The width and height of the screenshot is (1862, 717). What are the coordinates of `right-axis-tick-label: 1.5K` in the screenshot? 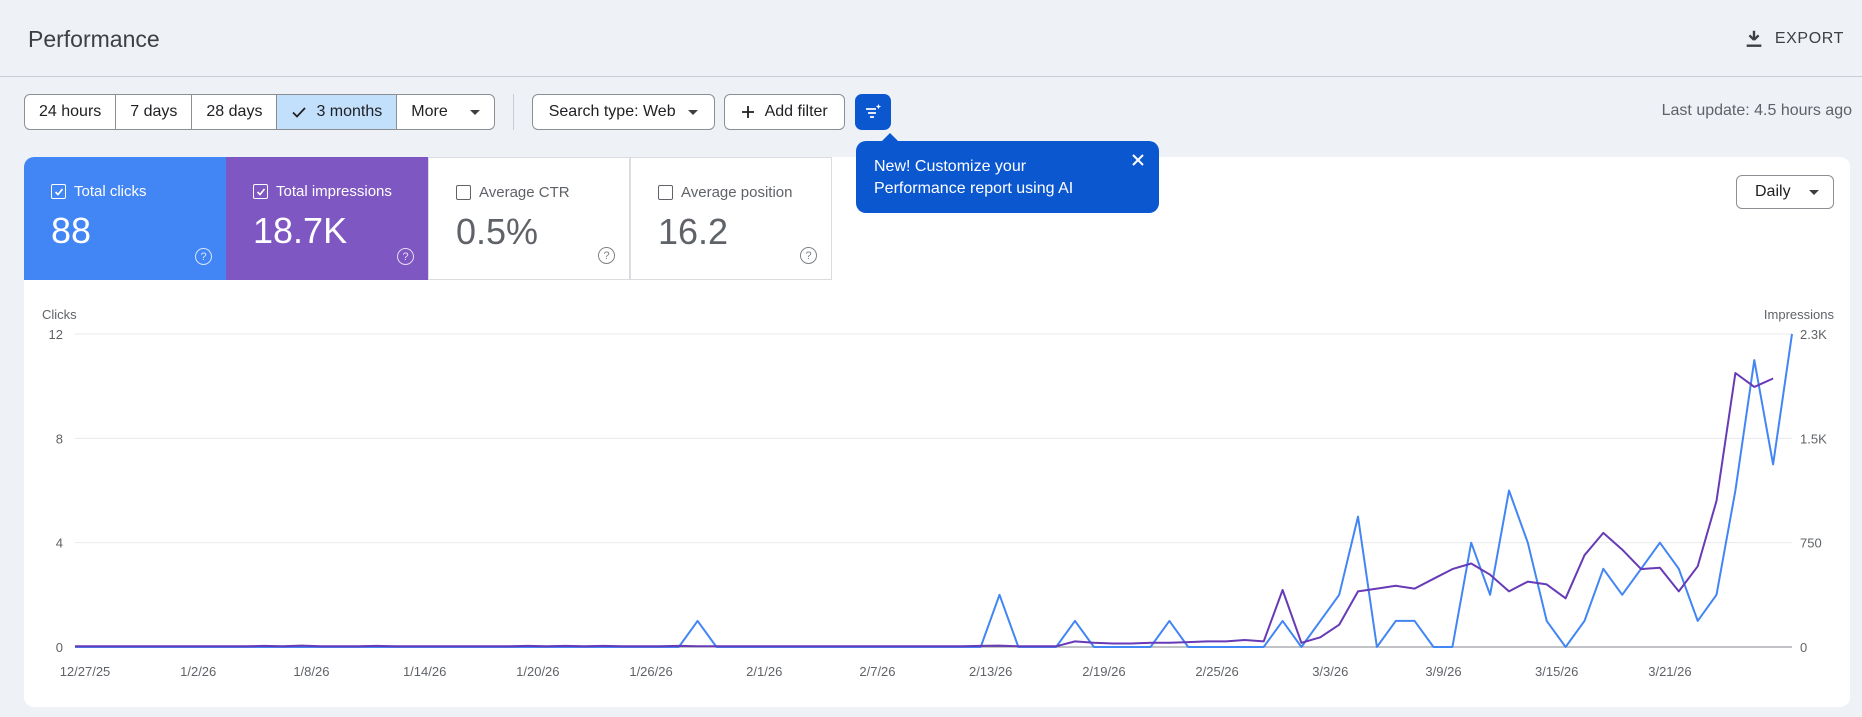 It's located at (1813, 438).